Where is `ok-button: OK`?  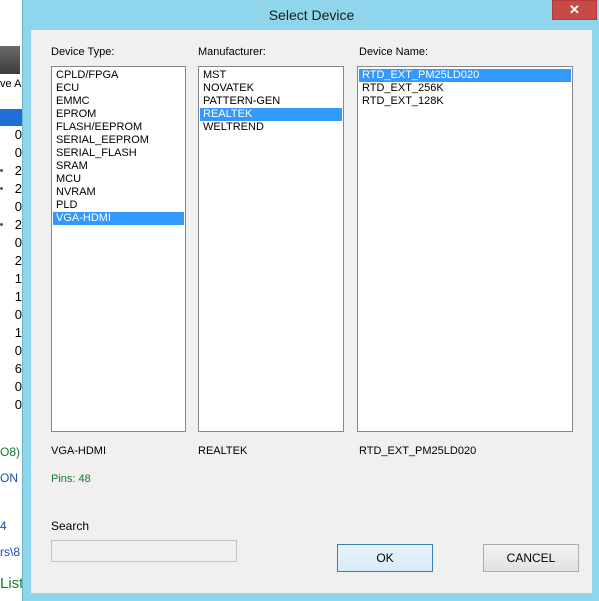 ok-button: OK is located at coordinates (385, 558).